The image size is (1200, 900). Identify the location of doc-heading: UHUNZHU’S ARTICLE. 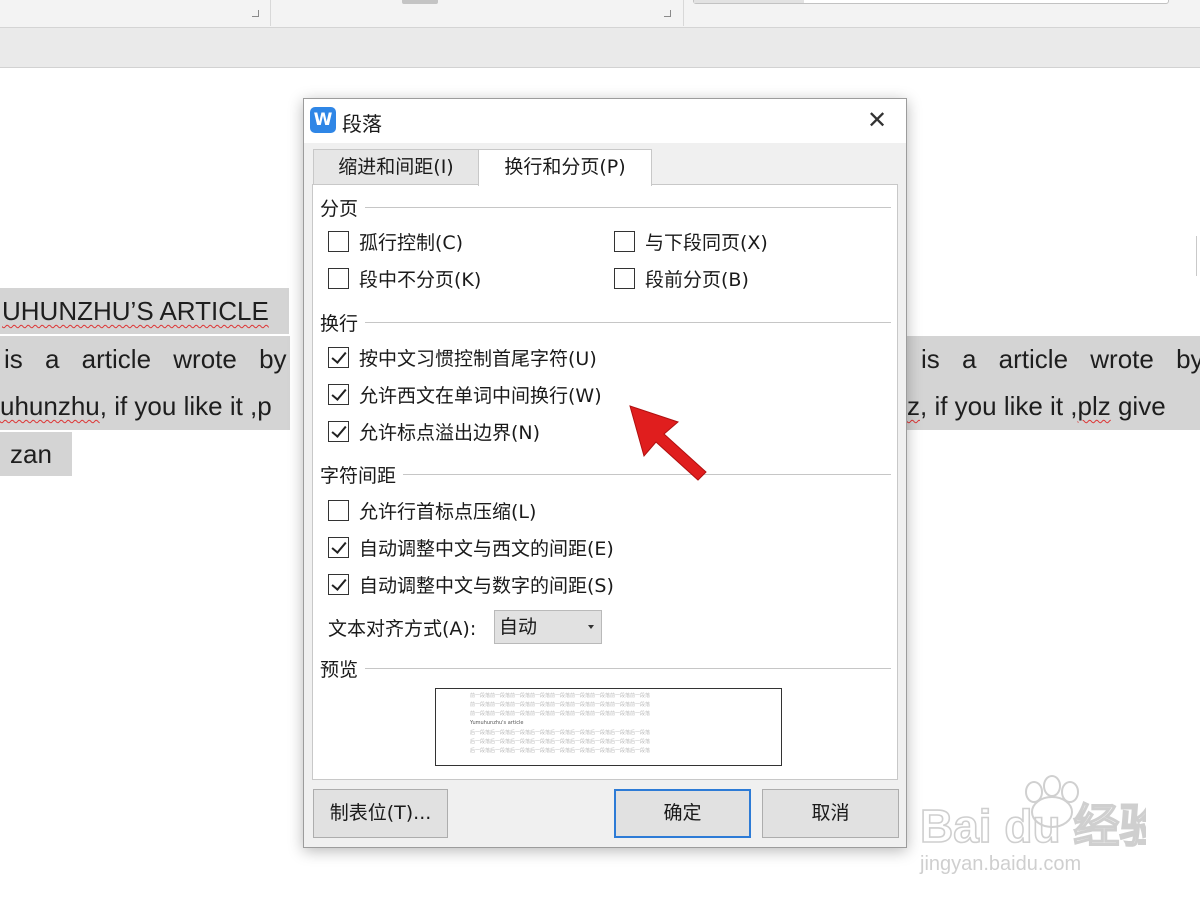
(144, 311).